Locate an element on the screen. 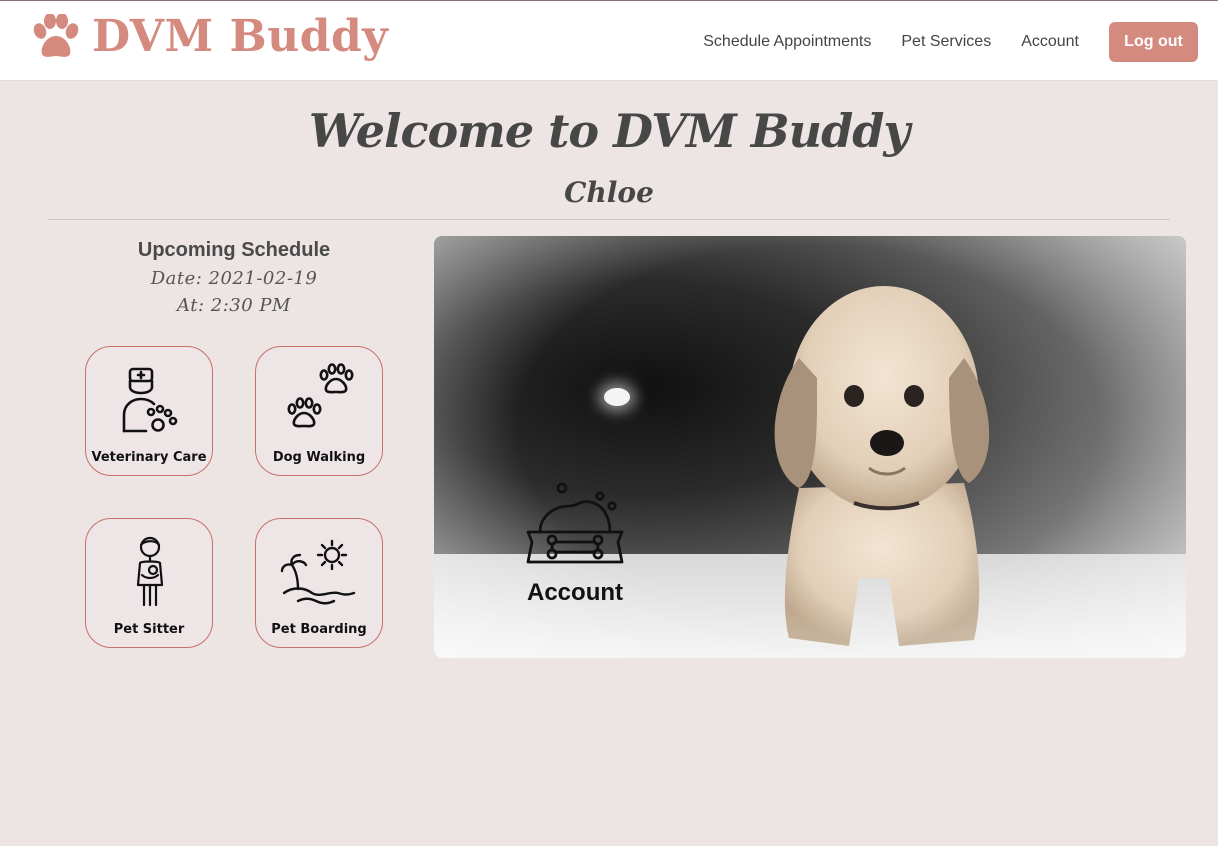  service-tile-dog-walking: Dog Walking is located at coordinates (319, 411).